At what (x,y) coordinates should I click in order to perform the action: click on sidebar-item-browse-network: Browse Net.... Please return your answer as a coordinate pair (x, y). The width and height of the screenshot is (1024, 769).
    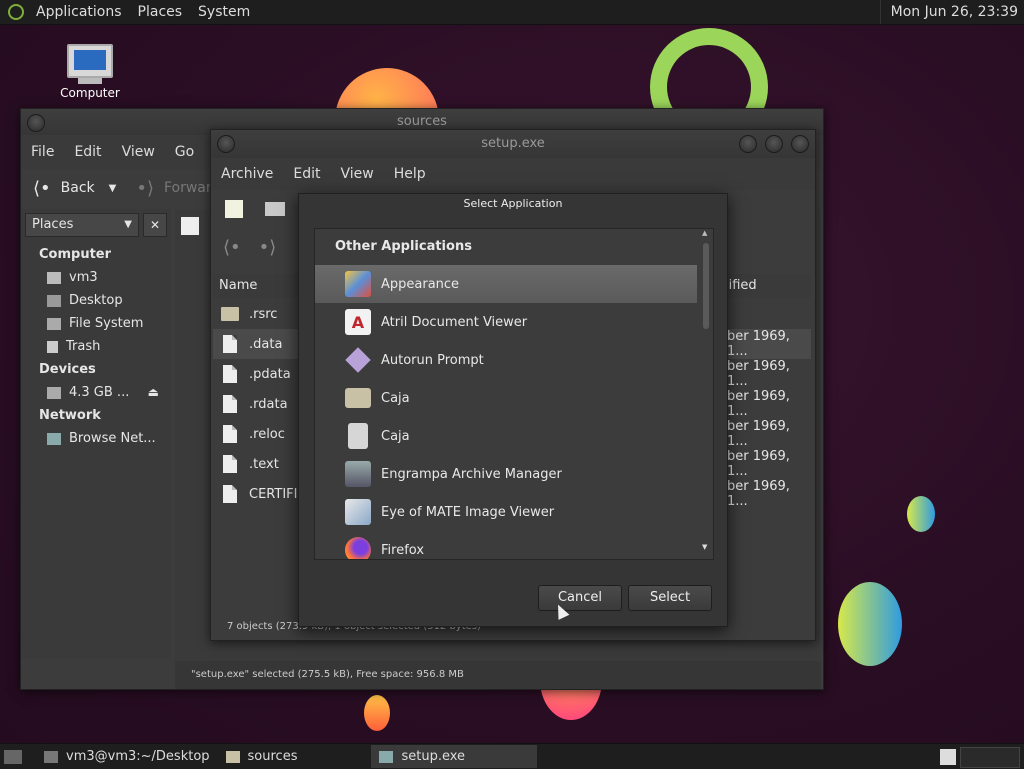
    Looking at the image, I should click on (96, 438).